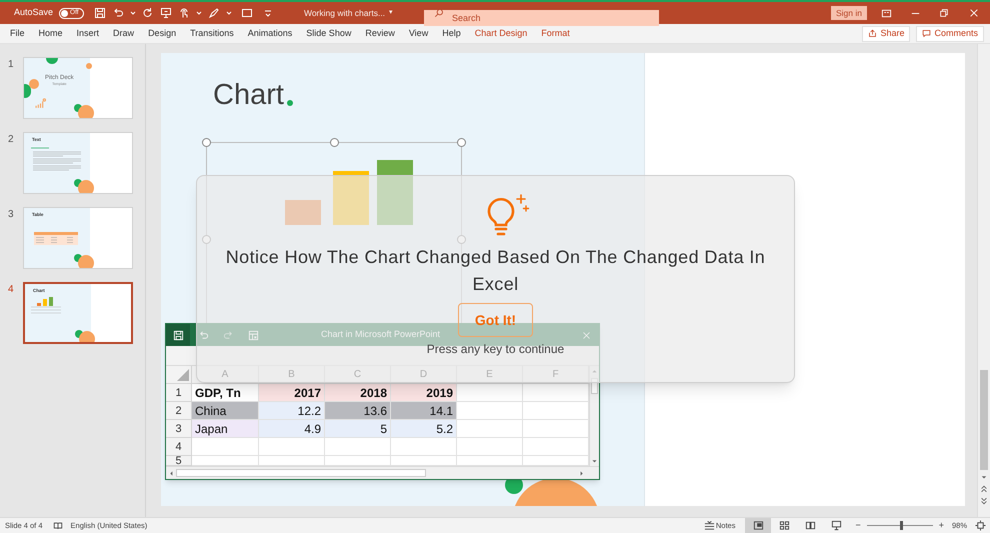  Describe the element at coordinates (886, 34) in the screenshot. I see `share-button: Share` at that location.